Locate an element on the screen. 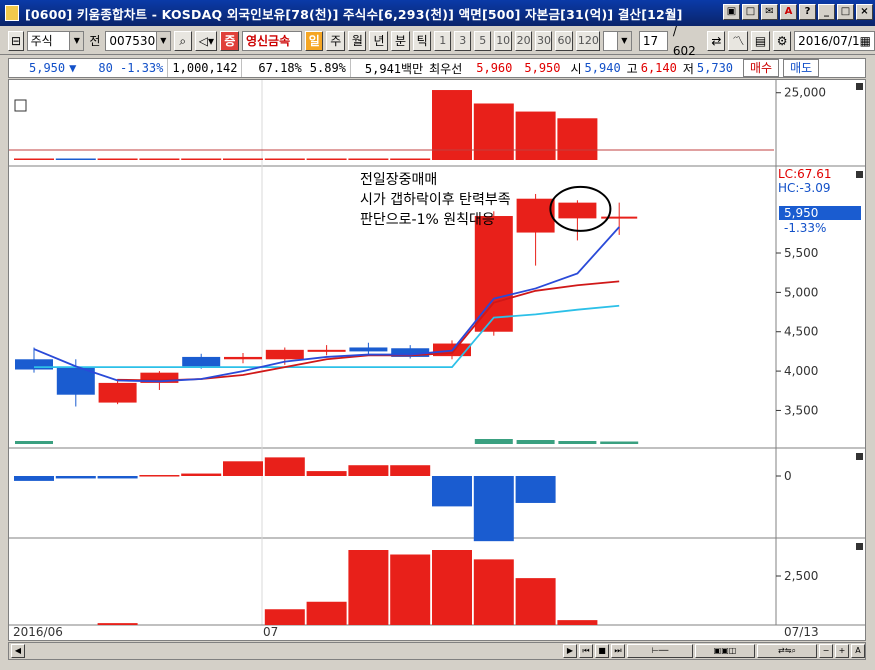 Image resolution: width=875 pixels, height=670 pixels. hc-label: HC:-3.09 is located at coordinates (804, 188).